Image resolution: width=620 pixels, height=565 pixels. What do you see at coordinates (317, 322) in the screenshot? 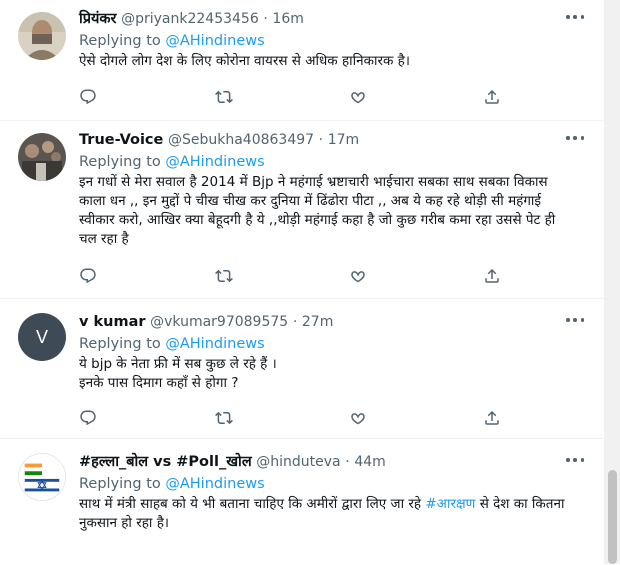
I see `timestamp: 27m` at bounding box center [317, 322].